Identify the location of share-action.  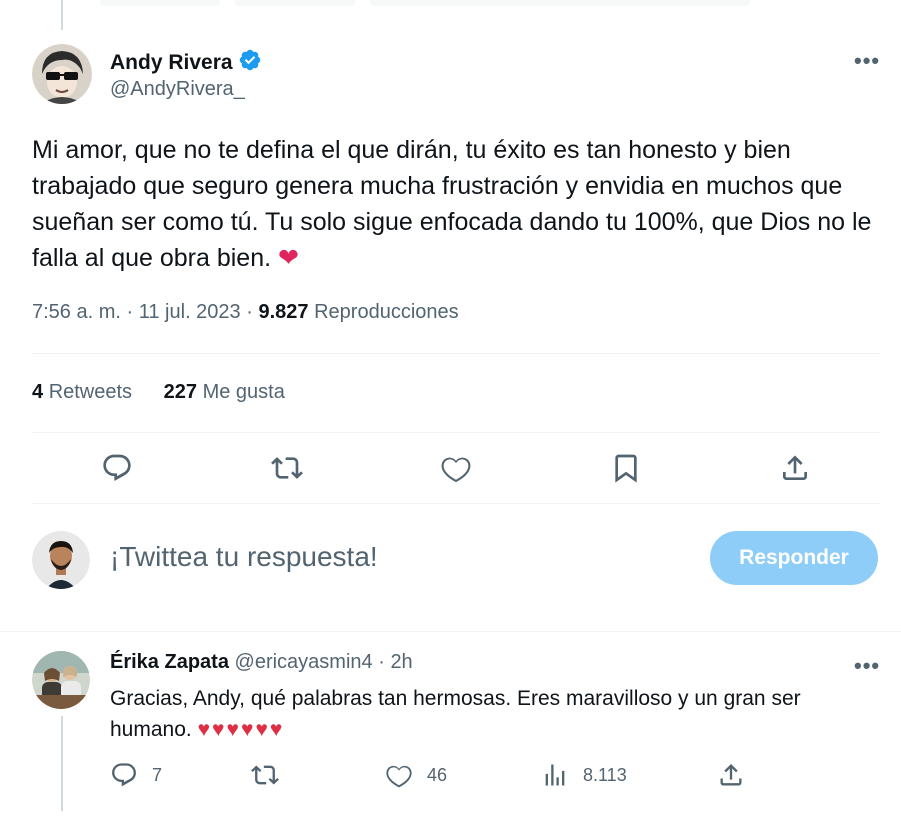
(731, 775).